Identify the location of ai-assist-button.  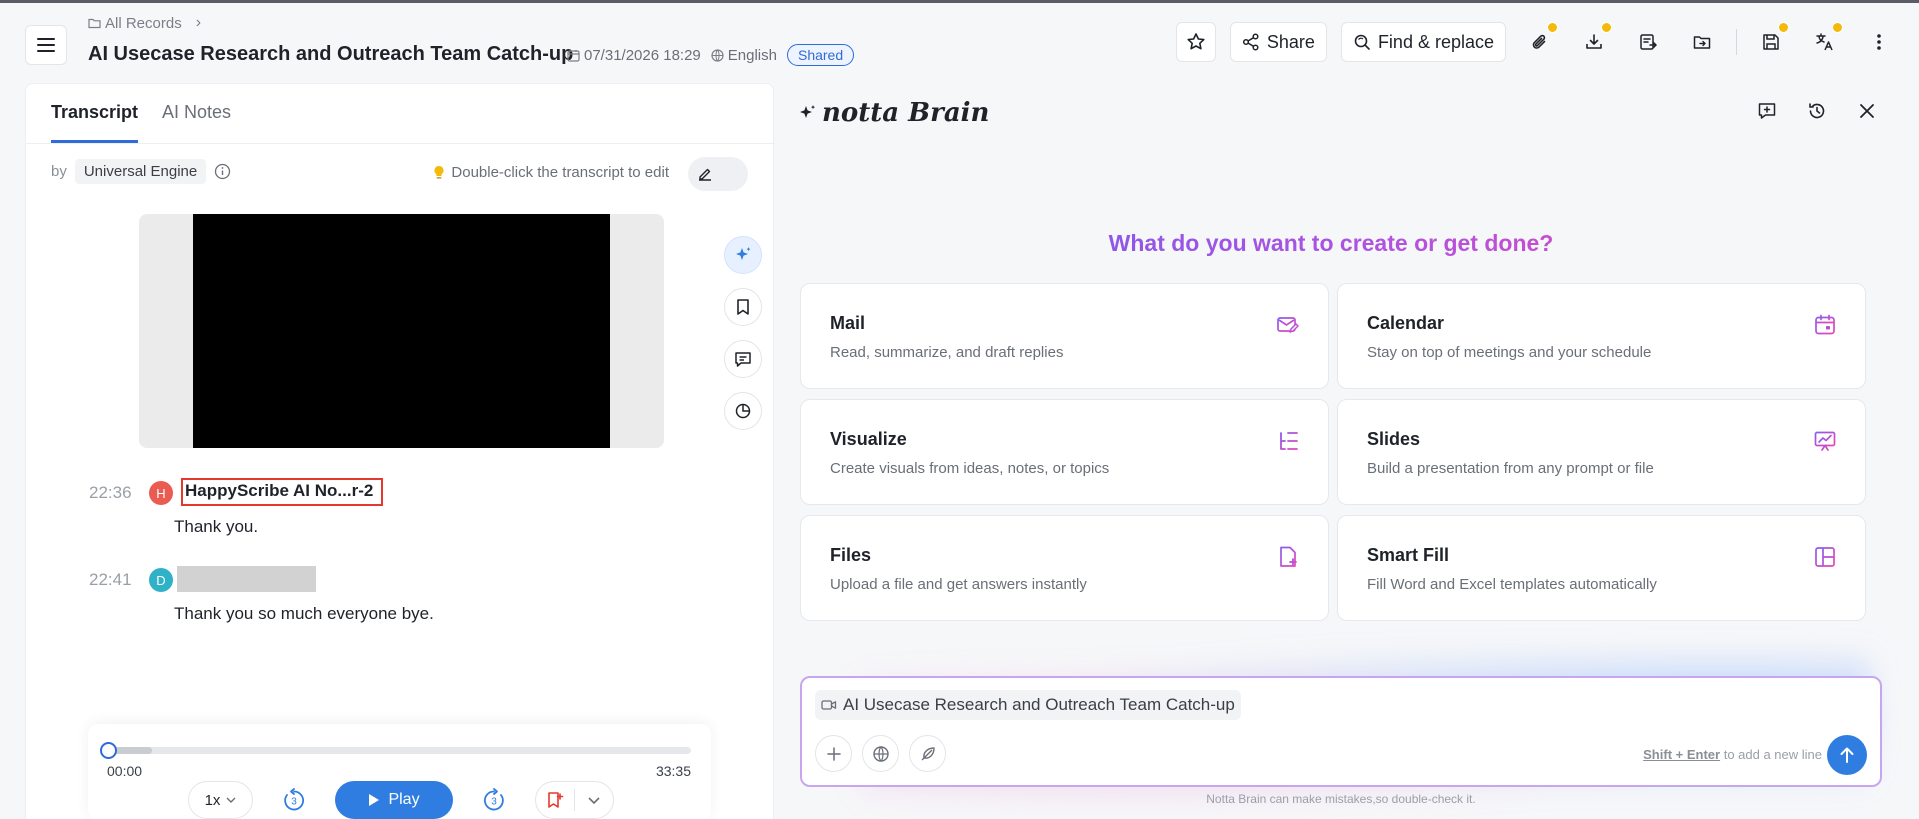
(743, 255).